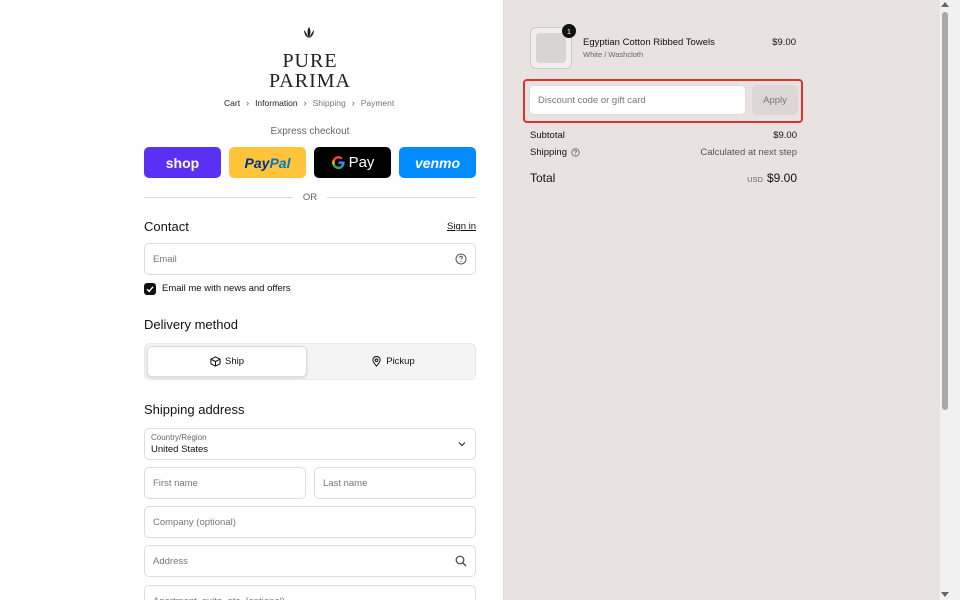 This screenshot has width=960, height=600. What do you see at coordinates (194, 409) in the screenshot?
I see `shipping-address-title: Shipping address` at bounding box center [194, 409].